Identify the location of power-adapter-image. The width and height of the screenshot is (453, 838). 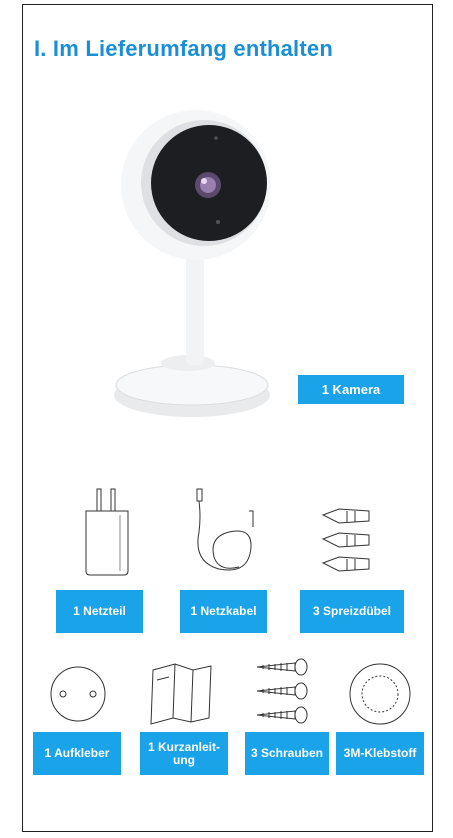
(107, 532).